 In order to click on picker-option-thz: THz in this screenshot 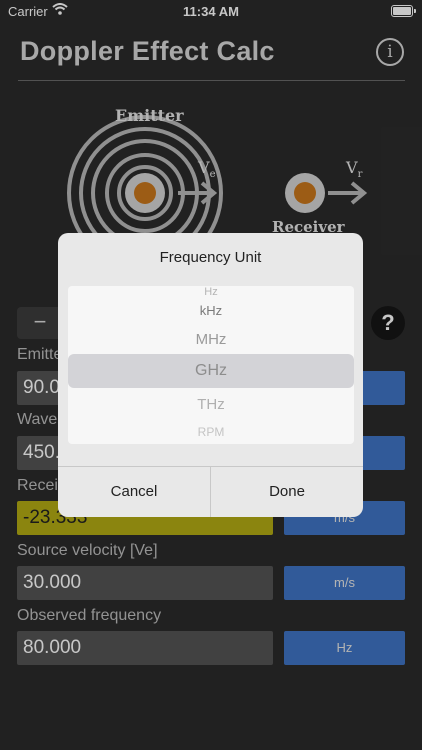, I will do `click(211, 404)`.